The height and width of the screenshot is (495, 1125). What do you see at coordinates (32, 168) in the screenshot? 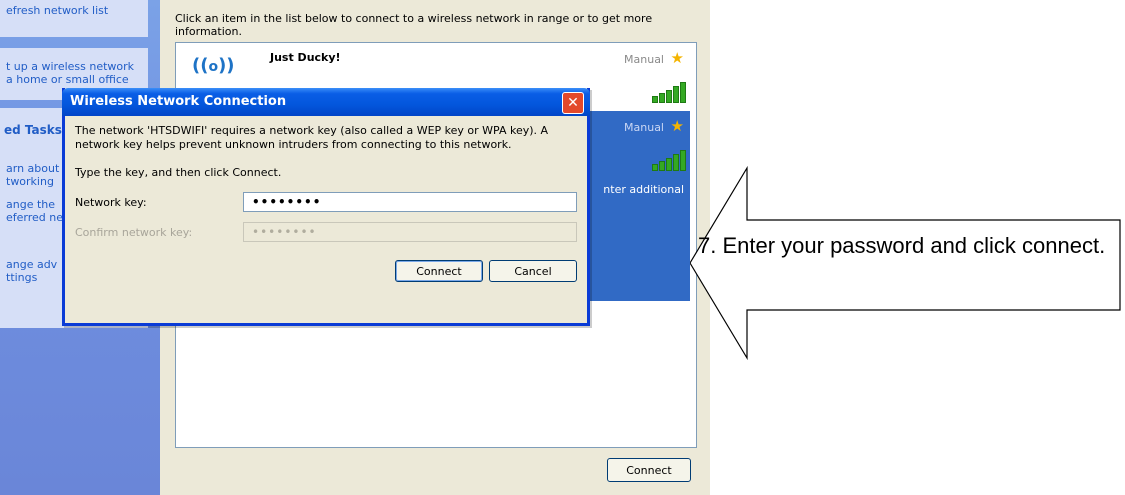
I see `learn-about-networking-link: arn about` at bounding box center [32, 168].